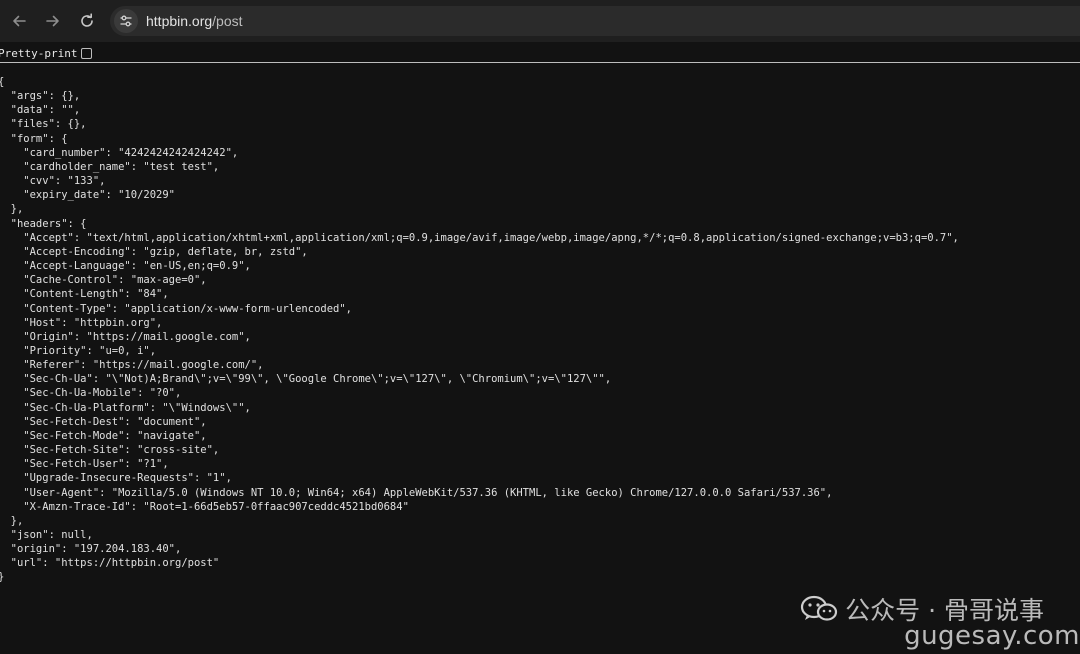 The width and height of the screenshot is (1080, 654). I want to click on site-info-button, so click(126, 21).